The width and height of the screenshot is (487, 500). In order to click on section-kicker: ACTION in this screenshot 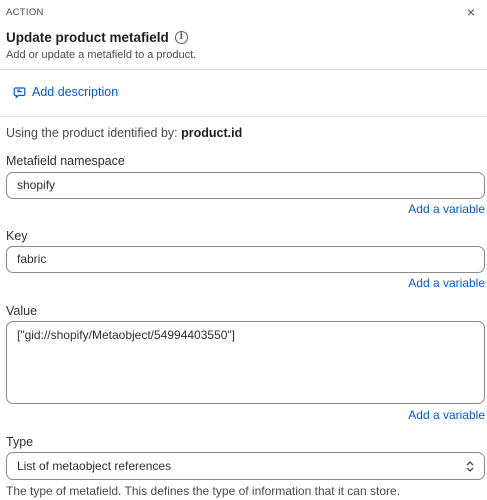, I will do `click(25, 12)`.